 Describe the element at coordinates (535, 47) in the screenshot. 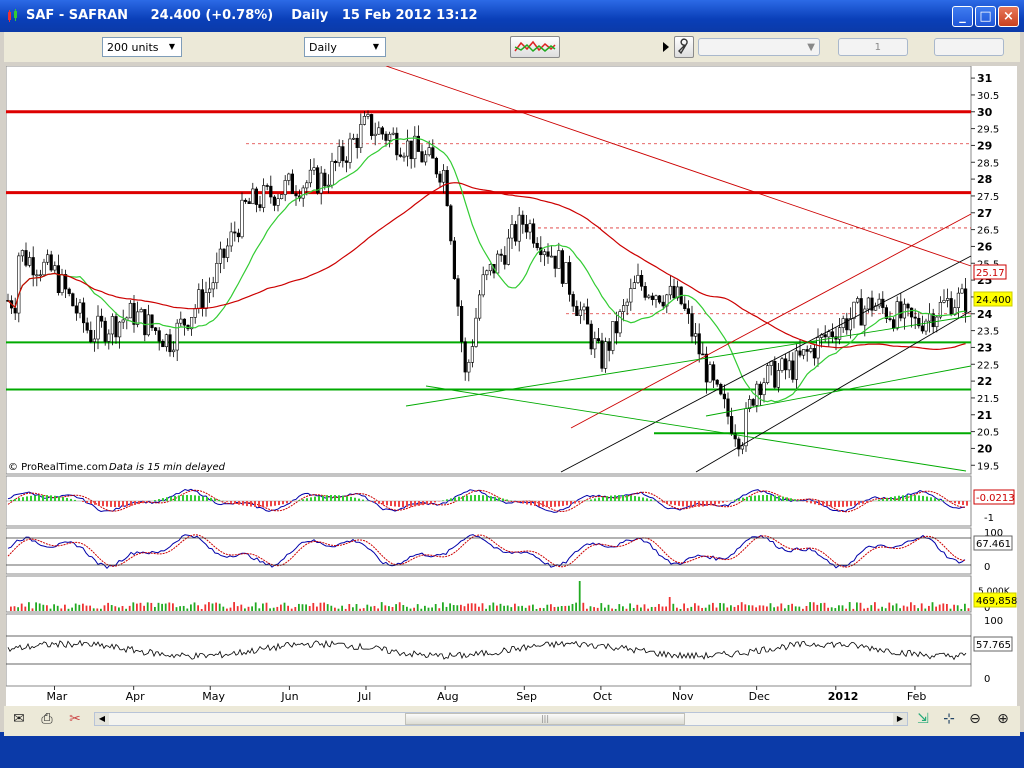

I see `indicators-button` at that location.